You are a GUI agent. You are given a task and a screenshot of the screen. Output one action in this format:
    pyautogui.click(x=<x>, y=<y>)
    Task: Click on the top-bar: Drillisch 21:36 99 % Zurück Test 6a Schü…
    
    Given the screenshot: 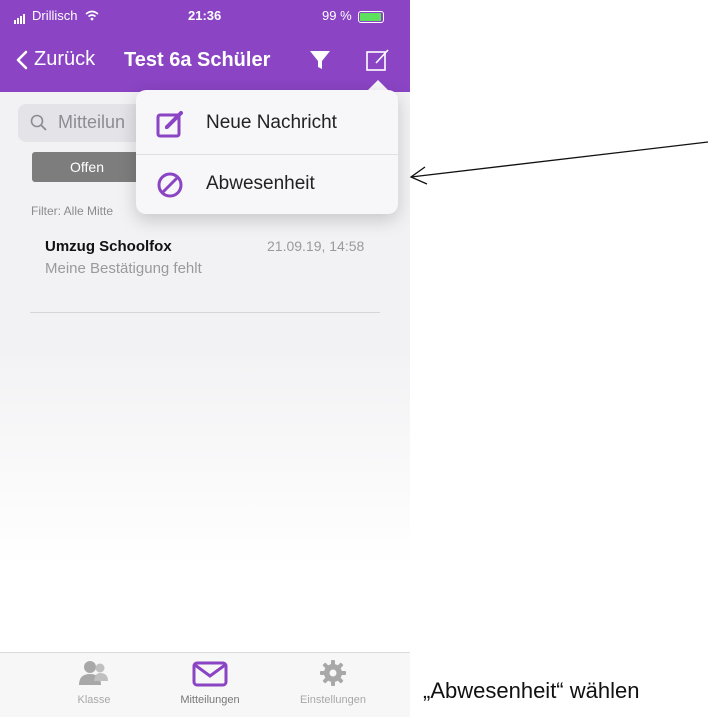 What is the action you would take?
    pyautogui.click(x=205, y=46)
    